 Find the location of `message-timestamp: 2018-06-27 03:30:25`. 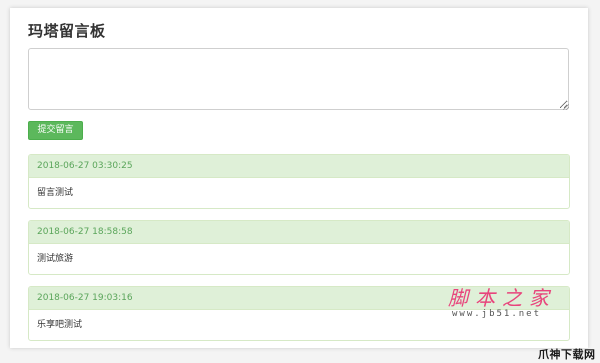

message-timestamp: 2018-06-27 03:30:25 is located at coordinates (299, 166).